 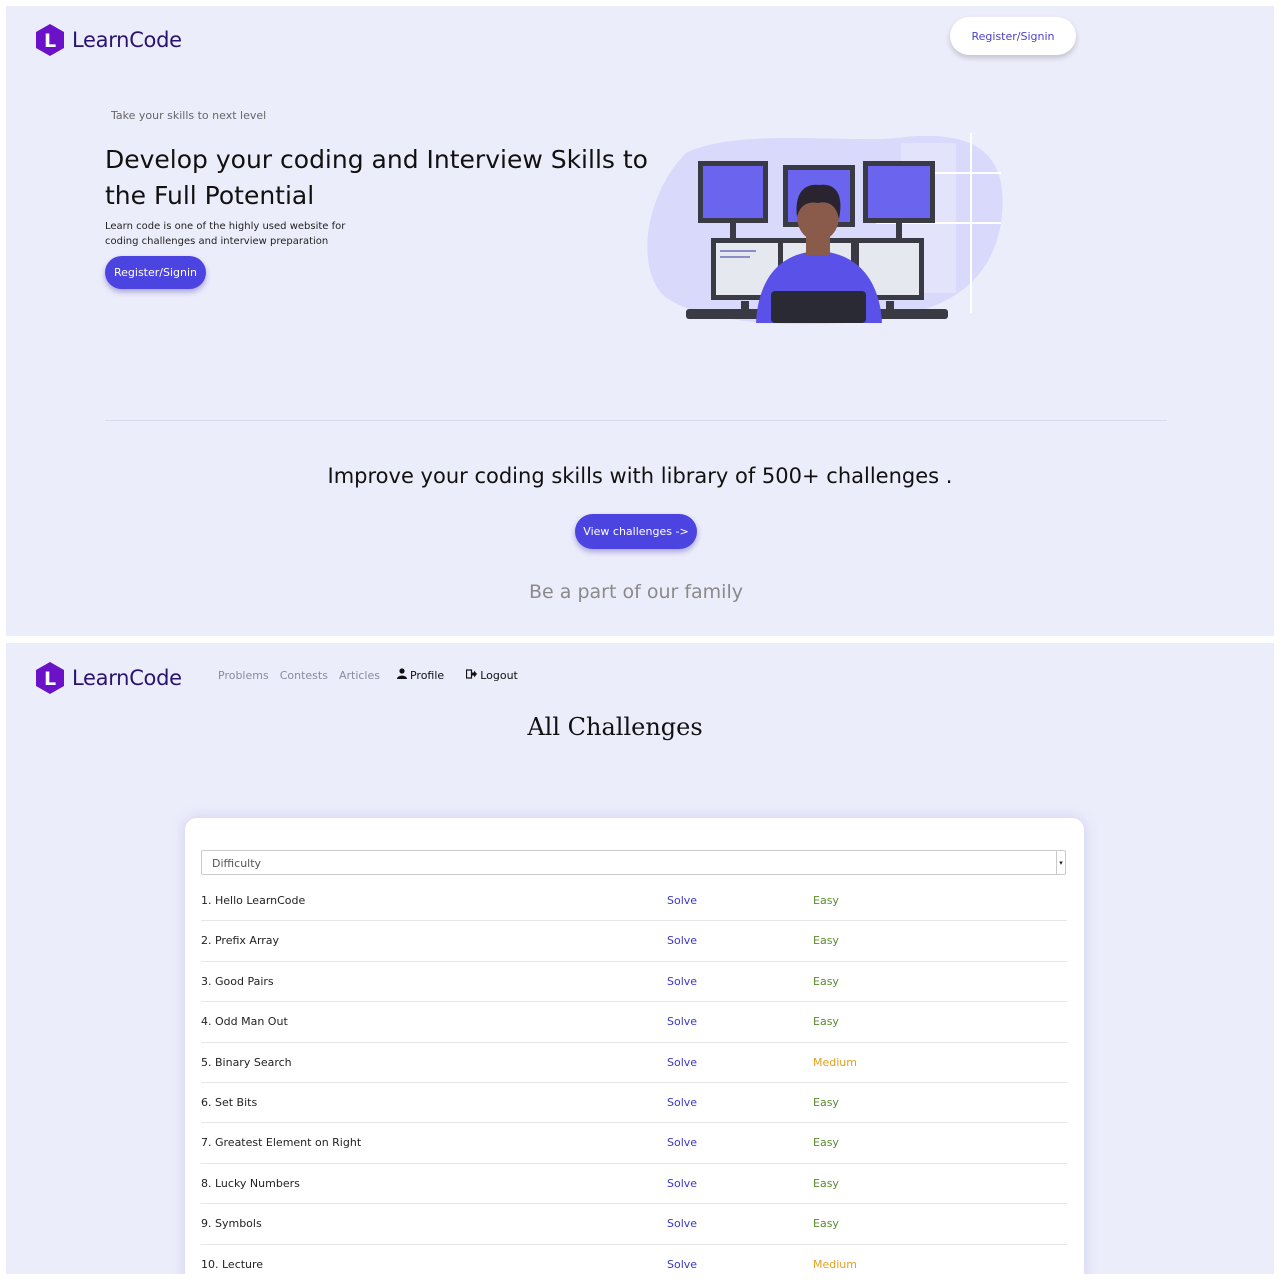 I want to click on table-row: 4. Odd Man Out Solve Easy, so click(x=634, y=1022).